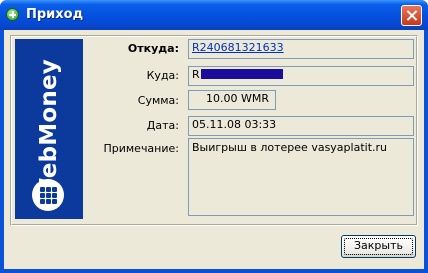 This screenshot has width=428, height=273. Describe the element at coordinates (241, 74) in the screenshot. I see `redacted-purse-number` at that location.